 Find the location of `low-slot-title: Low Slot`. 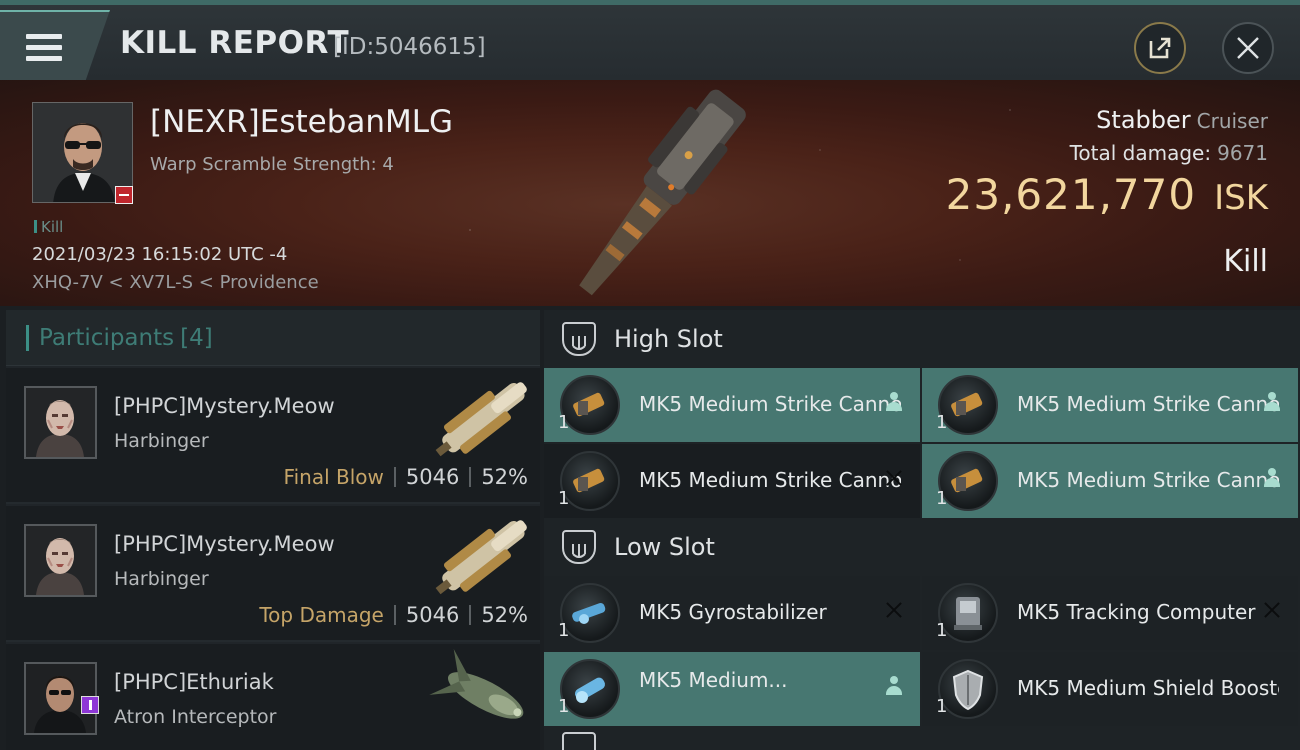

low-slot-title: Low Slot is located at coordinates (664, 547).